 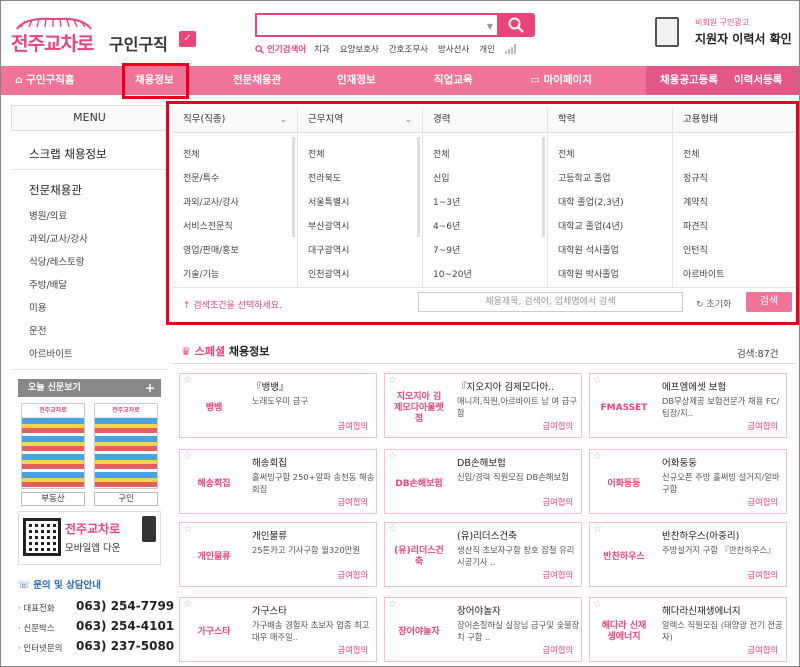 What do you see at coordinates (591, 201) in the screenshot?
I see `filter-option: 대학 졸업(2,3년)` at bounding box center [591, 201].